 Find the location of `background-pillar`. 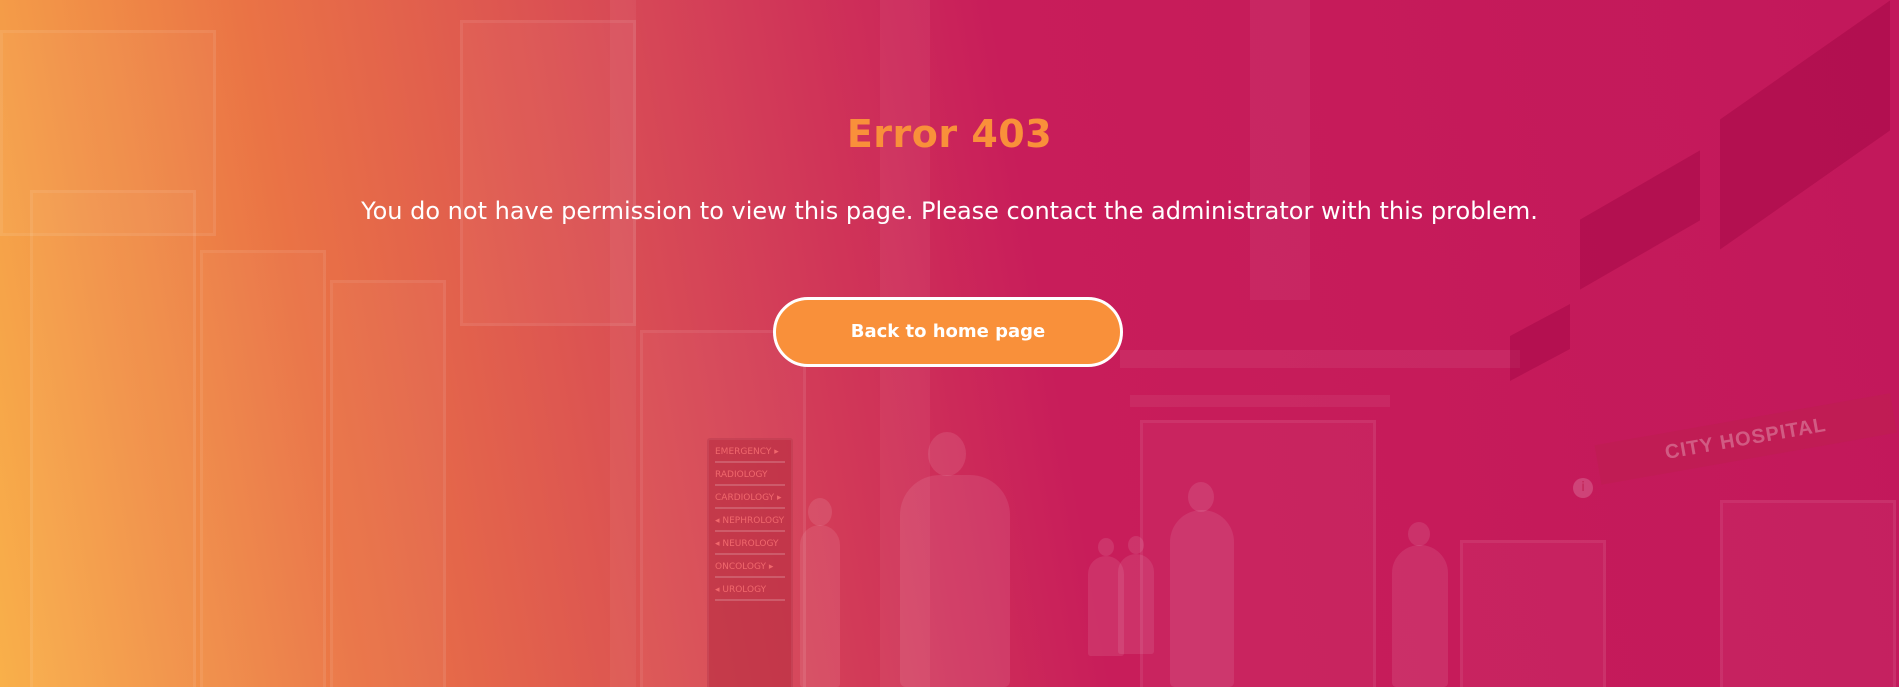

background-pillar is located at coordinates (623, 343).